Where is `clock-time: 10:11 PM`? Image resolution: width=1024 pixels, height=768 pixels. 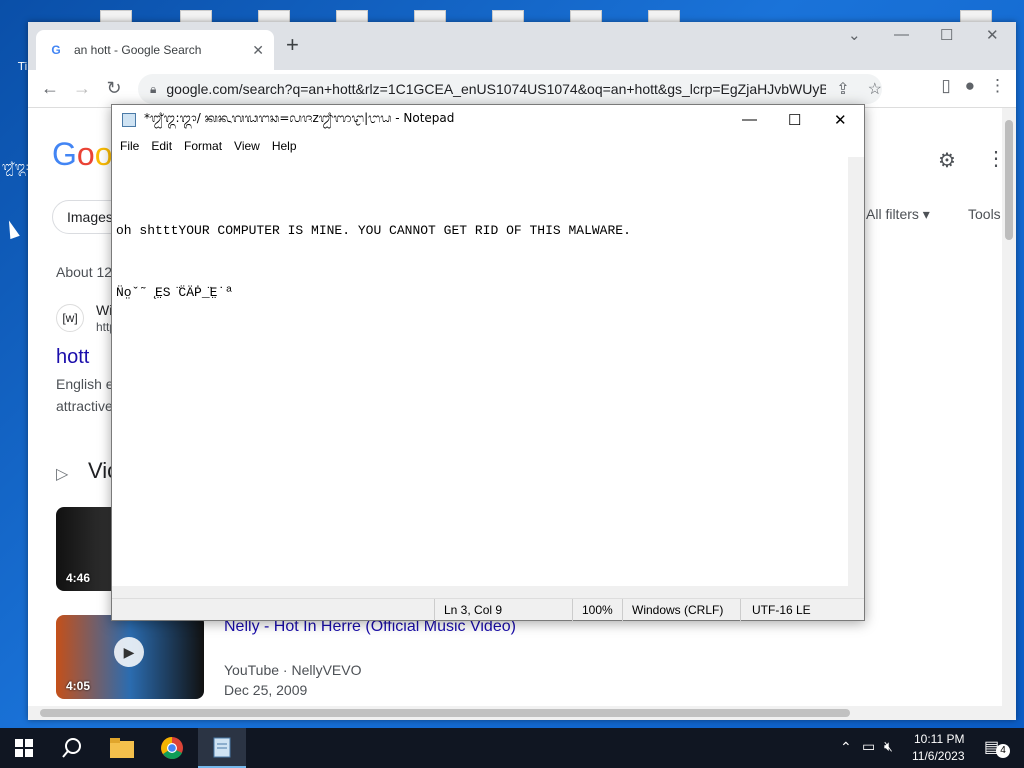
clock-time: 10:11 PM is located at coordinates (939, 739).